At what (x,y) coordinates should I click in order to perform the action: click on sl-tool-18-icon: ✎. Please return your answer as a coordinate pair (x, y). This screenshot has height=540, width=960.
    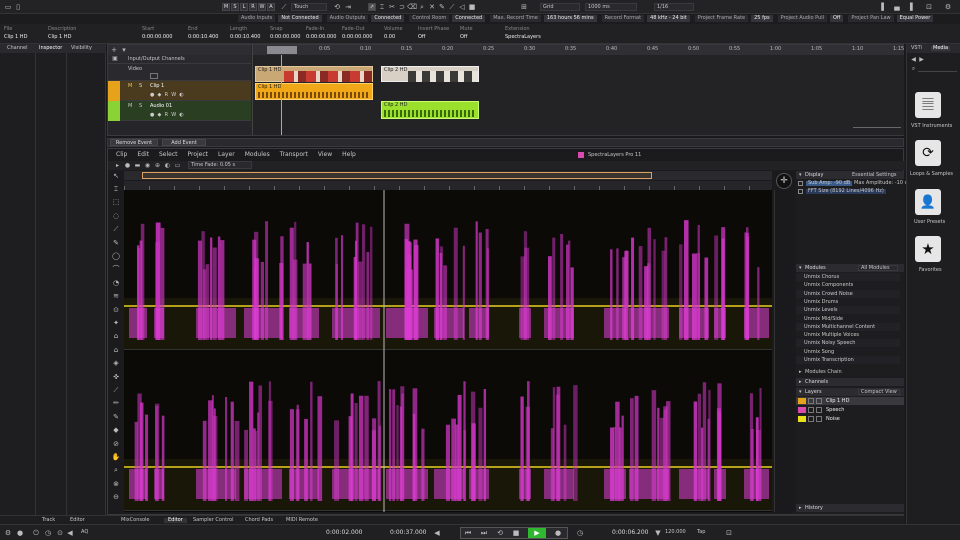
    Looking at the image, I should click on (116, 417).